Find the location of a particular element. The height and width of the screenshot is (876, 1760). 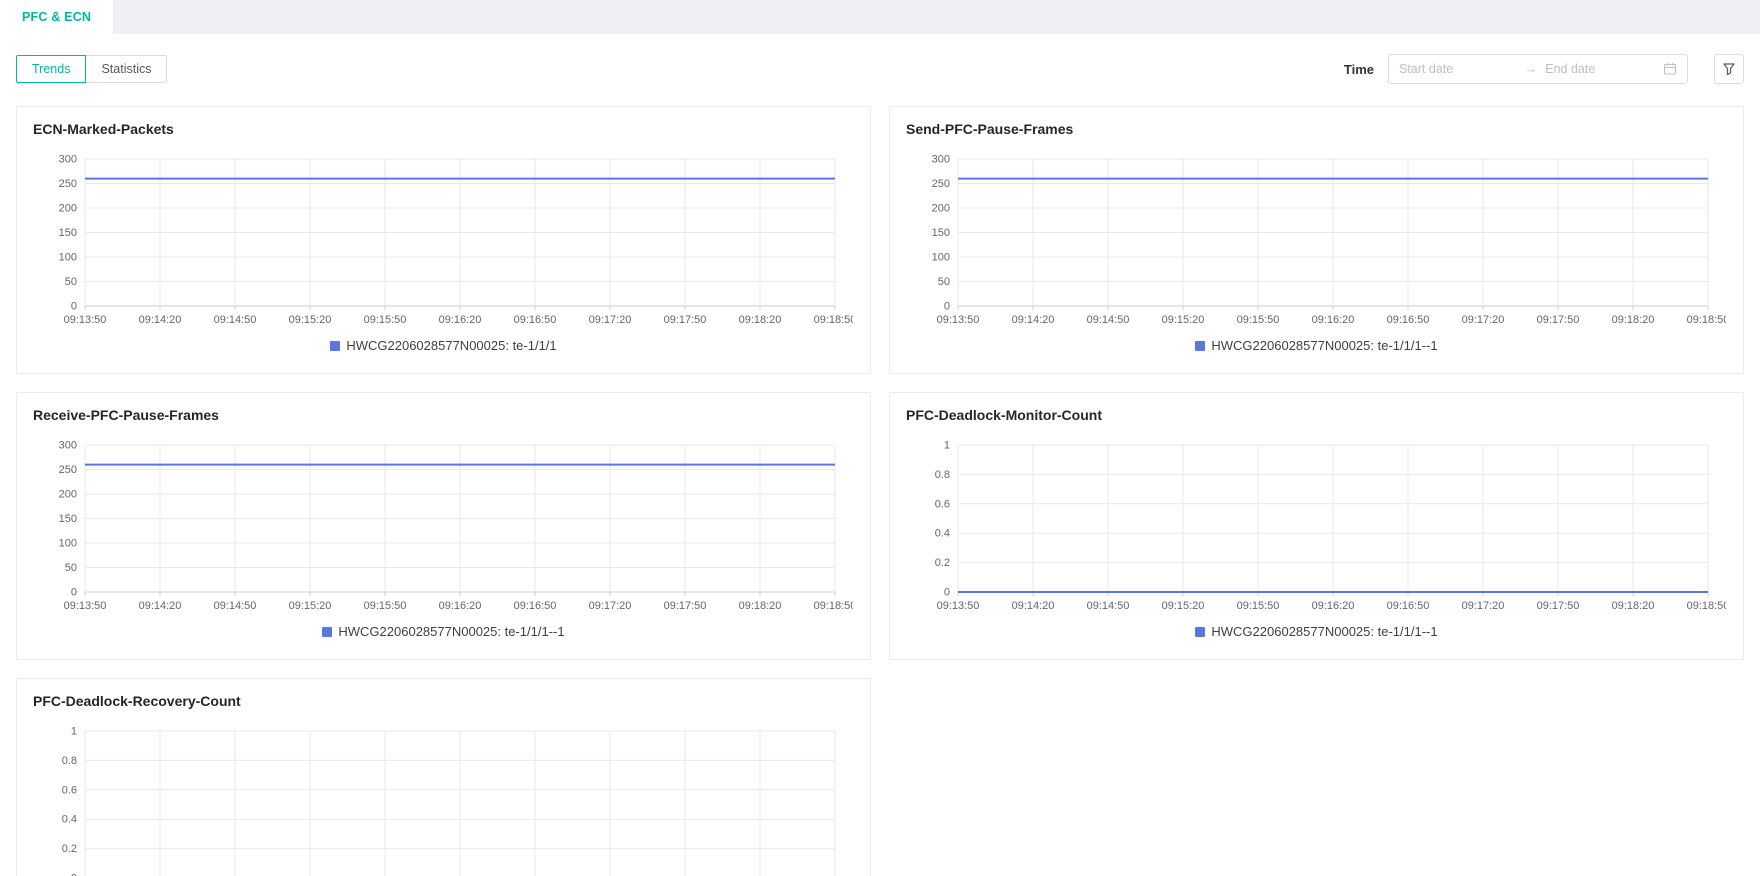

legend-item: HWCG2206028577N00025: te-1/1/1 is located at coordinates (443, 345).